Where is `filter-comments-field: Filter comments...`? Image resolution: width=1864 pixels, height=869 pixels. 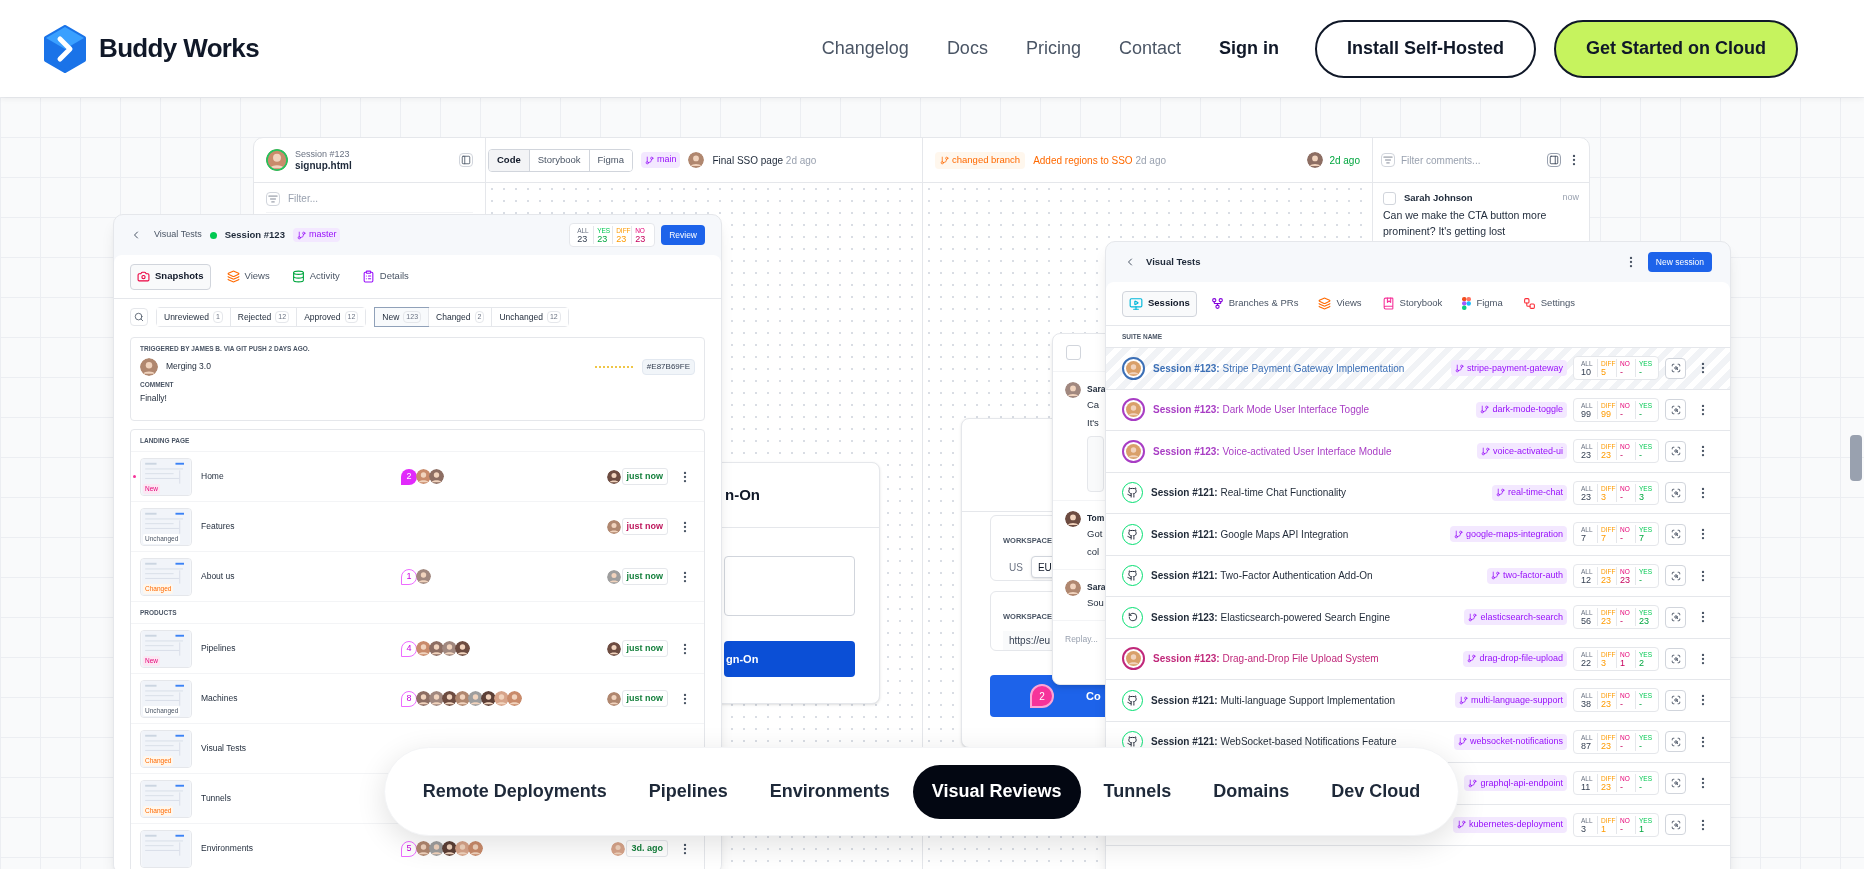 filter-comments-field: Filter comments... is located at coordinates (1471, 160).